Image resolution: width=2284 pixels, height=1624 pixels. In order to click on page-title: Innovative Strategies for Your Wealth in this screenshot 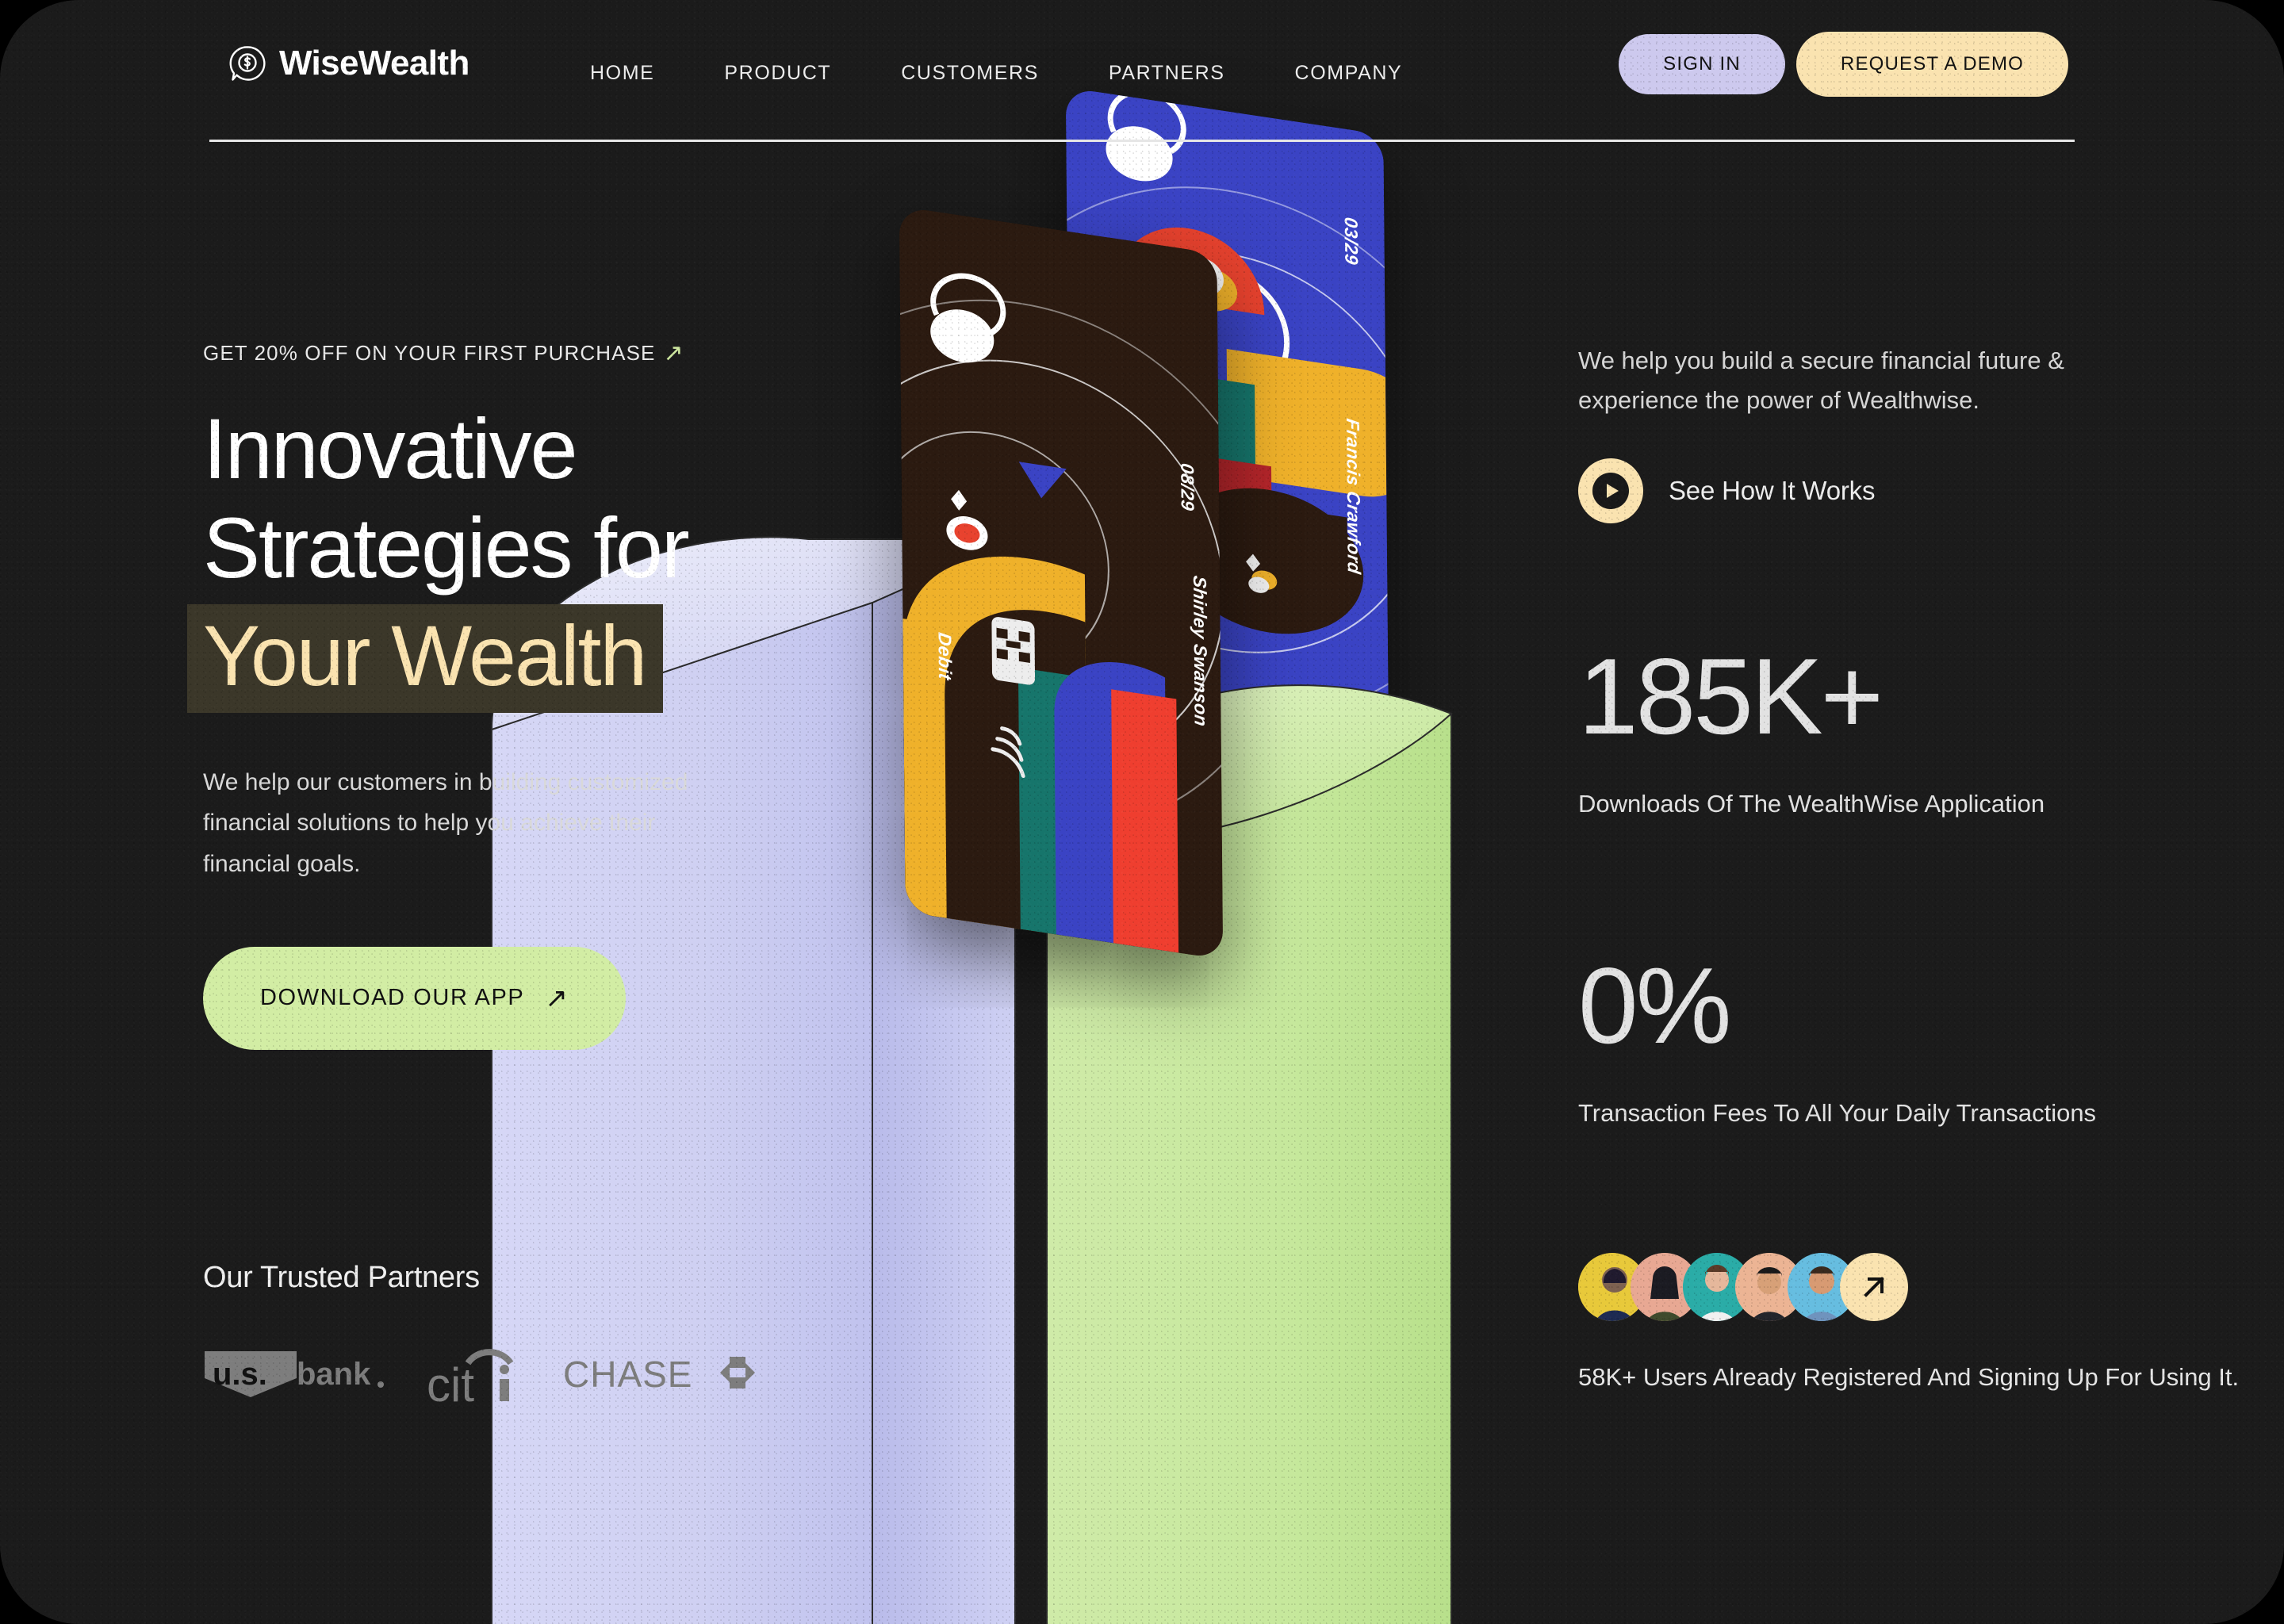, I will do `click(575, 556)`.